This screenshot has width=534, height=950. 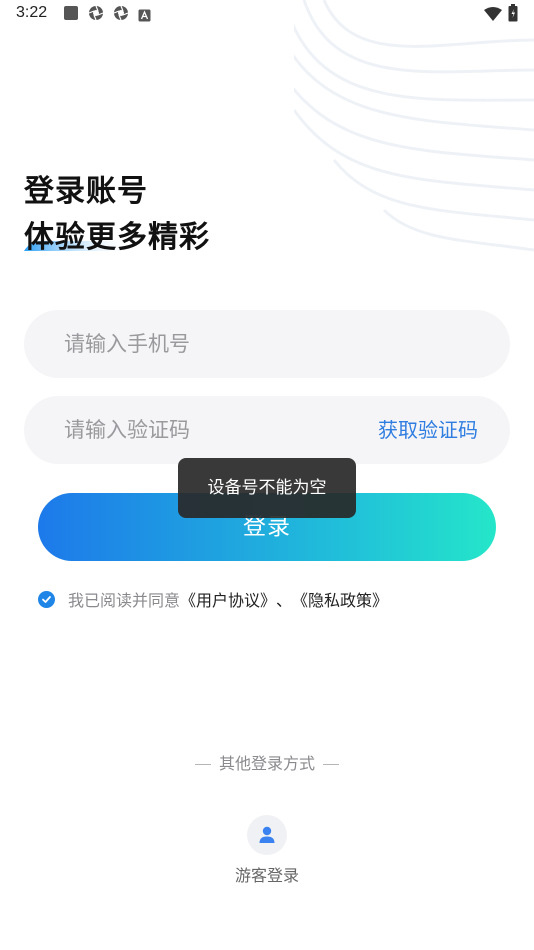 I want to click on agreement-prefix: 我已阅读并同意, so click(x=124, y=600).